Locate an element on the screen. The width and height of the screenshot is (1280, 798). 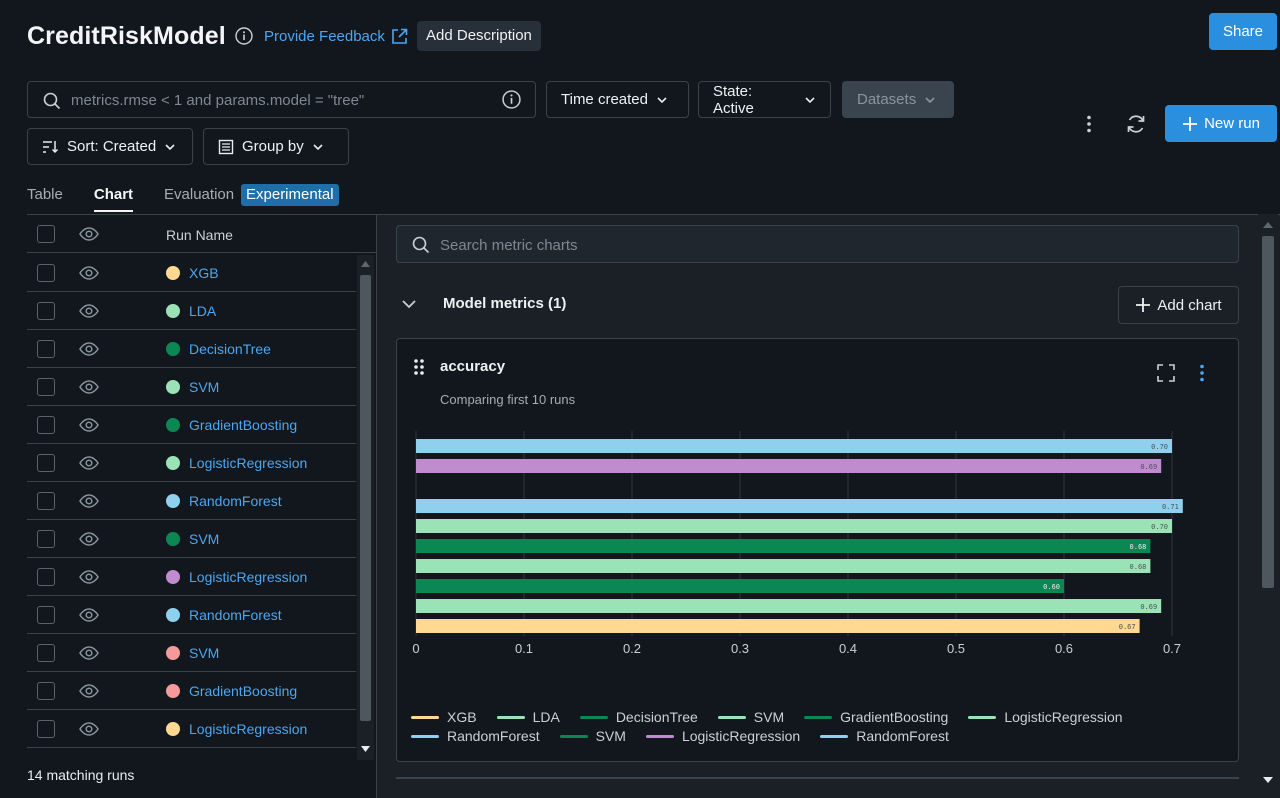
time-created-dropdown: Time created is located at coordinates (617, 99).